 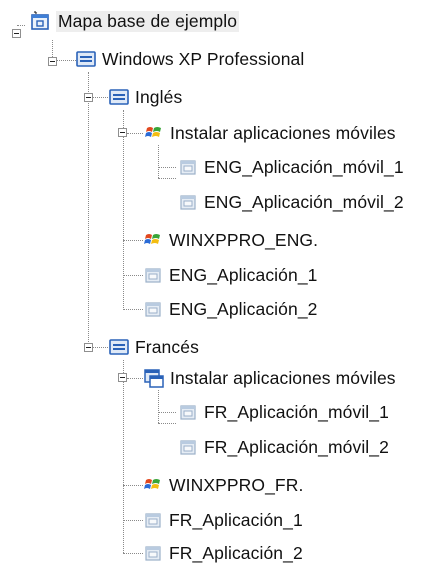 What do you see at coordinates (243, 274) in the screenshot?
I see `tree-label-app: ENG_Aplicación_1` at bounding box center [243, 274].